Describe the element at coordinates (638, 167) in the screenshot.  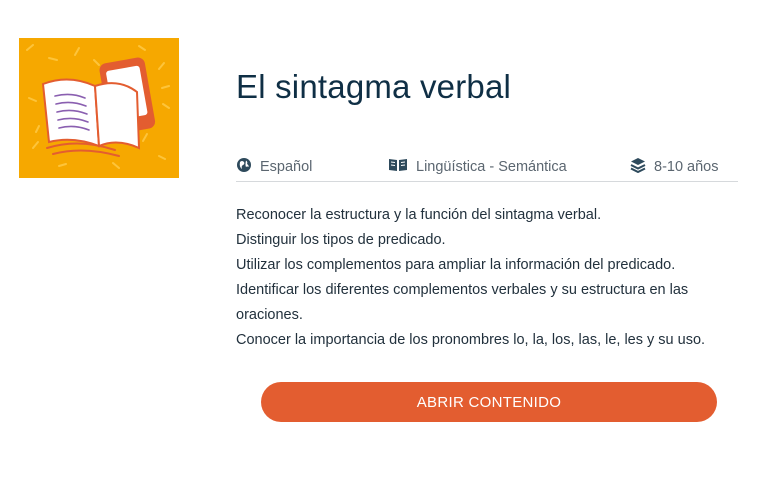
I see `layers-icon` at that location.